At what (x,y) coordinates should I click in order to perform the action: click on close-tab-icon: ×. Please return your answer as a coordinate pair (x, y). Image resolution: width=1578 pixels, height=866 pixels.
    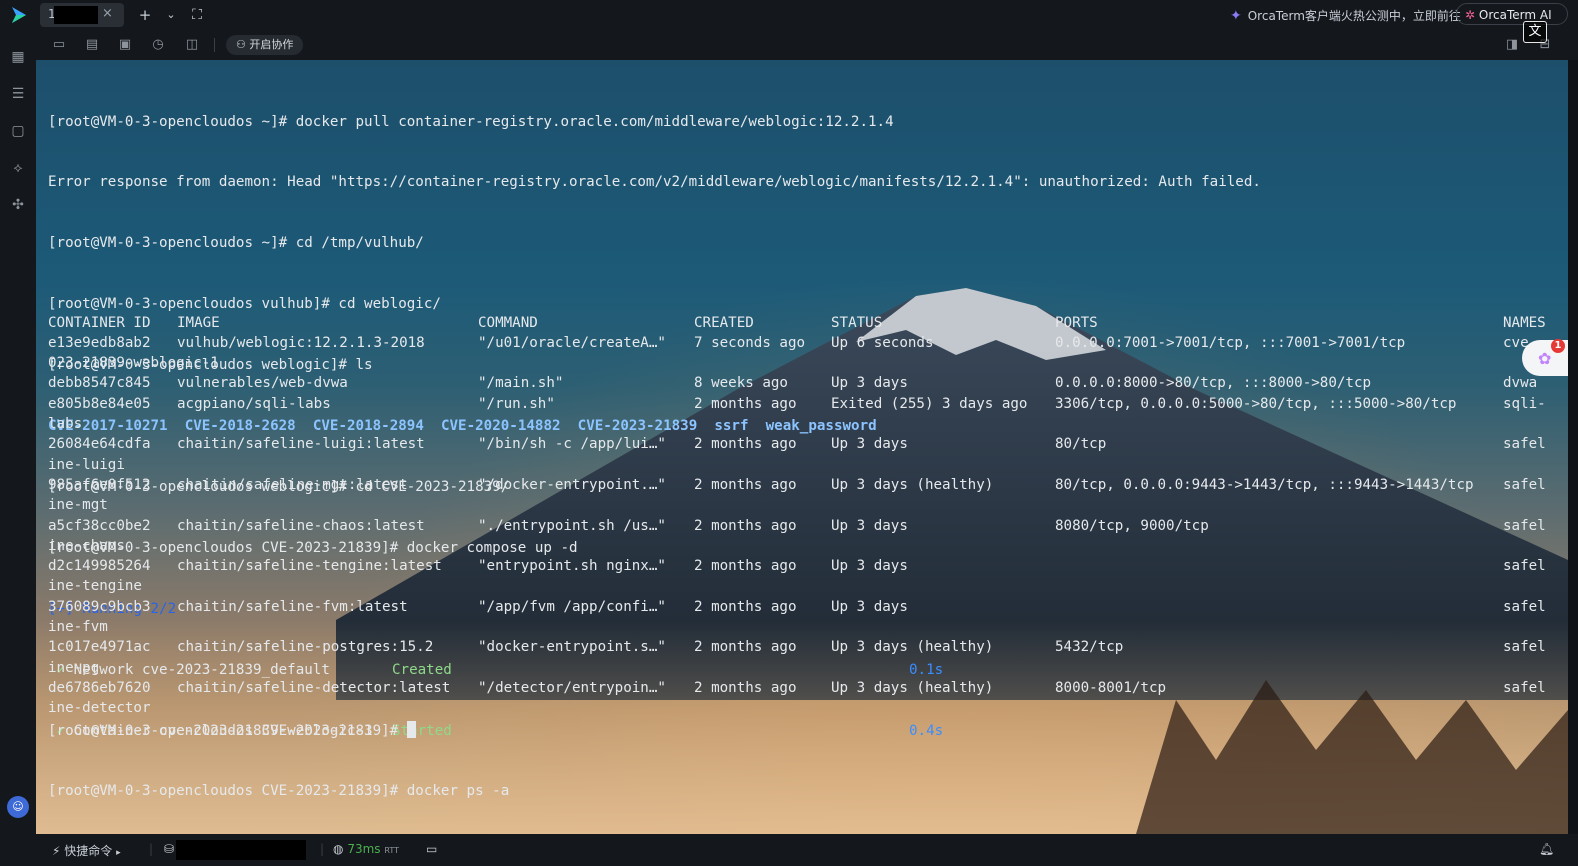
    Looking at the image, I should click on (107, 13).